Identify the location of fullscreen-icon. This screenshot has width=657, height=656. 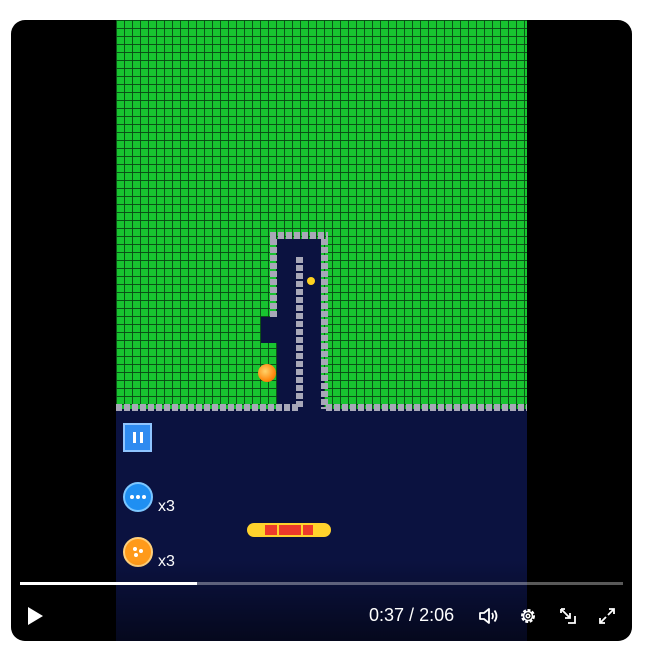
(607, 616).